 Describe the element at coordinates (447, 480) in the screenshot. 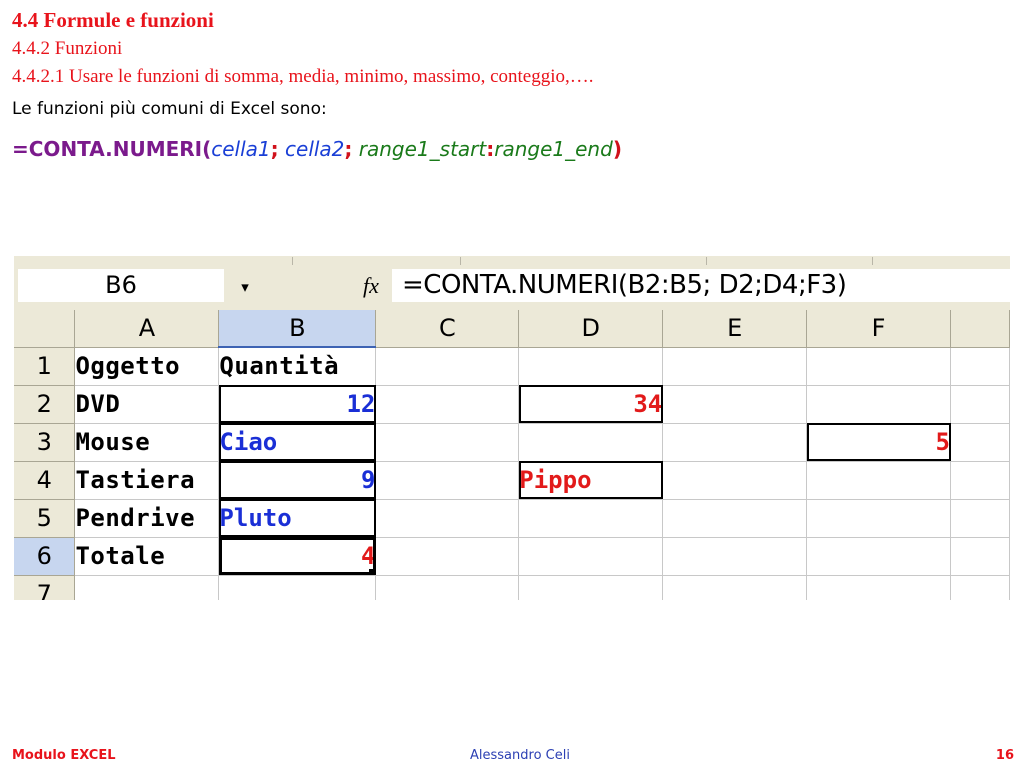

I see `cell-c4` at that location.